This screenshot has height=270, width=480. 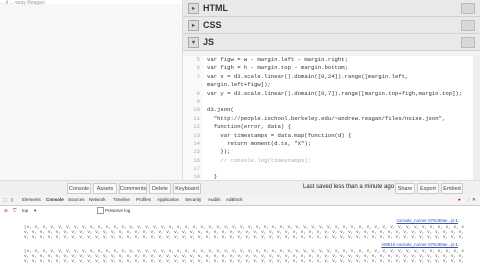 What do you see at coordinates (196, 160) in the screenshot?
I see `line-number: 16` at bounding box center [196, 160].